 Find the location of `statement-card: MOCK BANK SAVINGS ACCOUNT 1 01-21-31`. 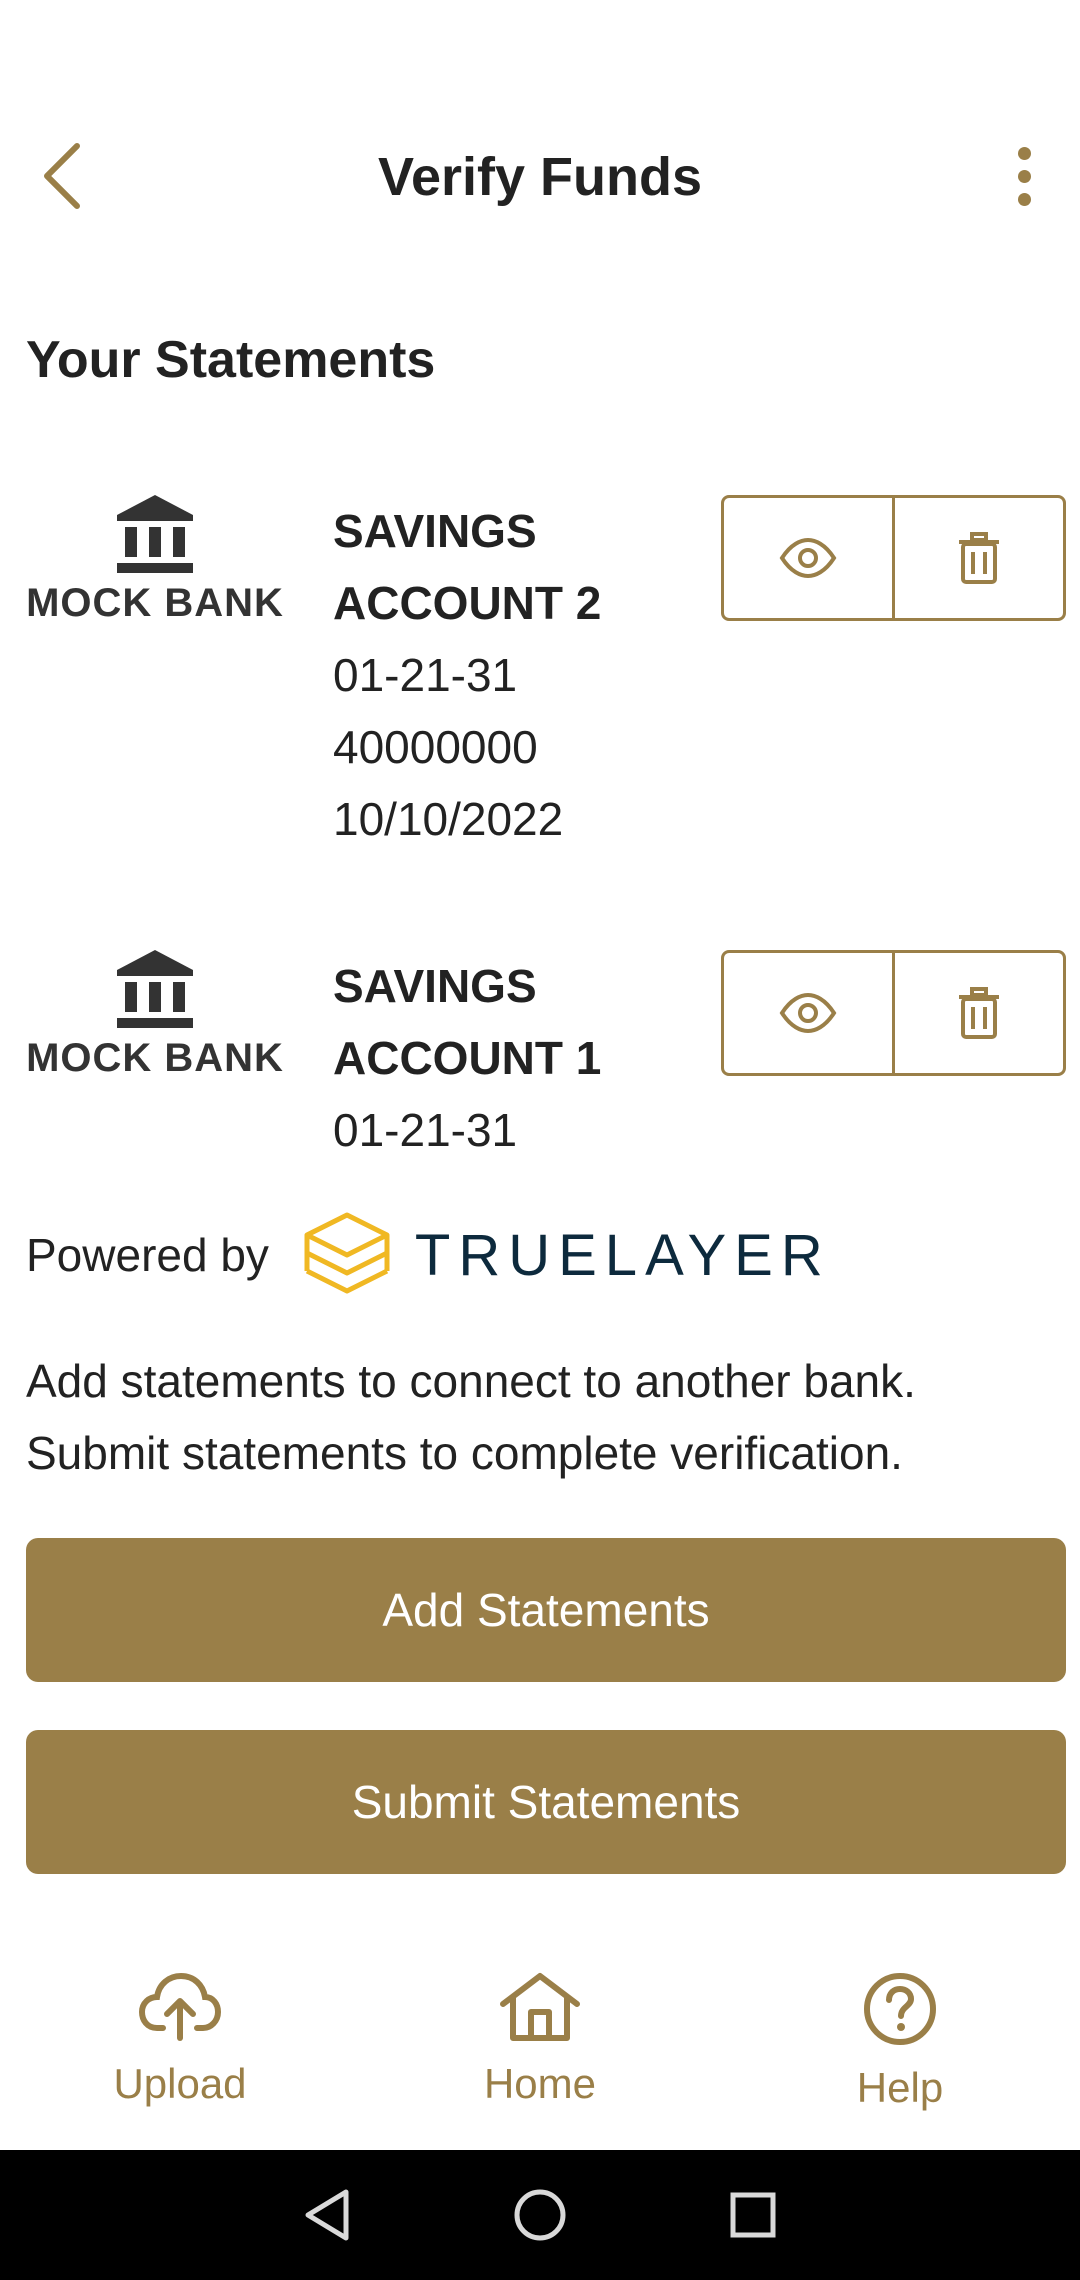

statement-card: MOCK BANK SAVINGS ACCOUNT 1 01-21-31 is located at coordinates (540, 1060).